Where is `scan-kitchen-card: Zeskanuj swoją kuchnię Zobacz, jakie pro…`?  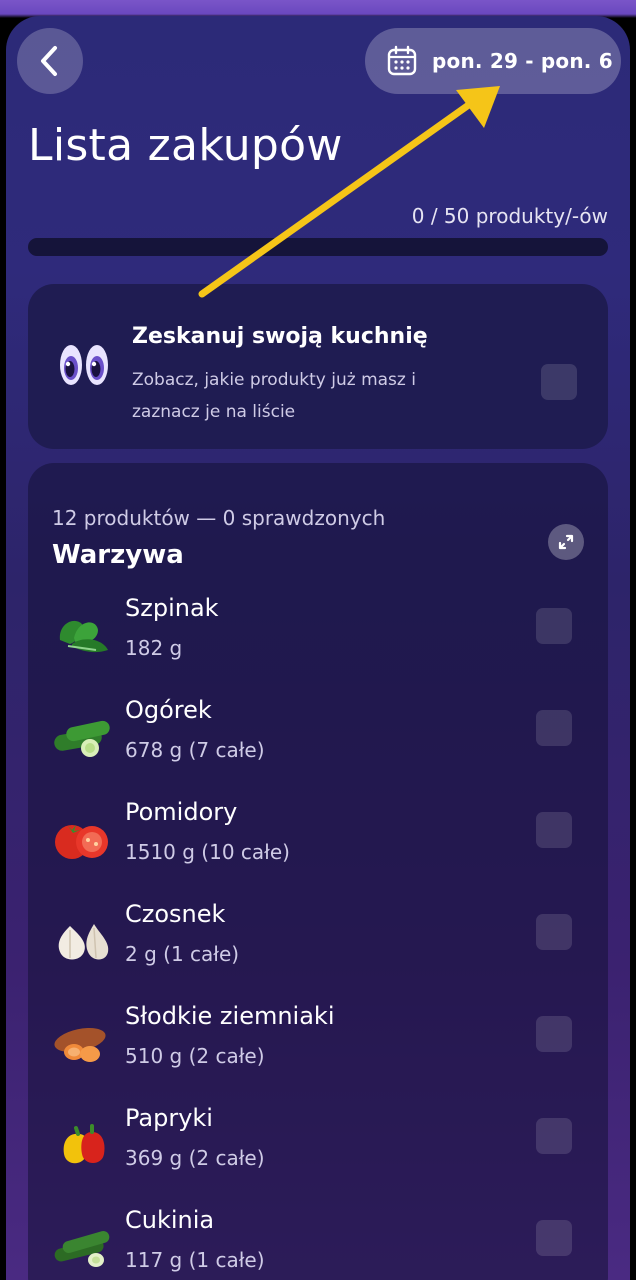
scan-kitchen-card: Zeskanuj swoją kuchnię Zobacz, jakie pro… is located at coordinates (318, 366).